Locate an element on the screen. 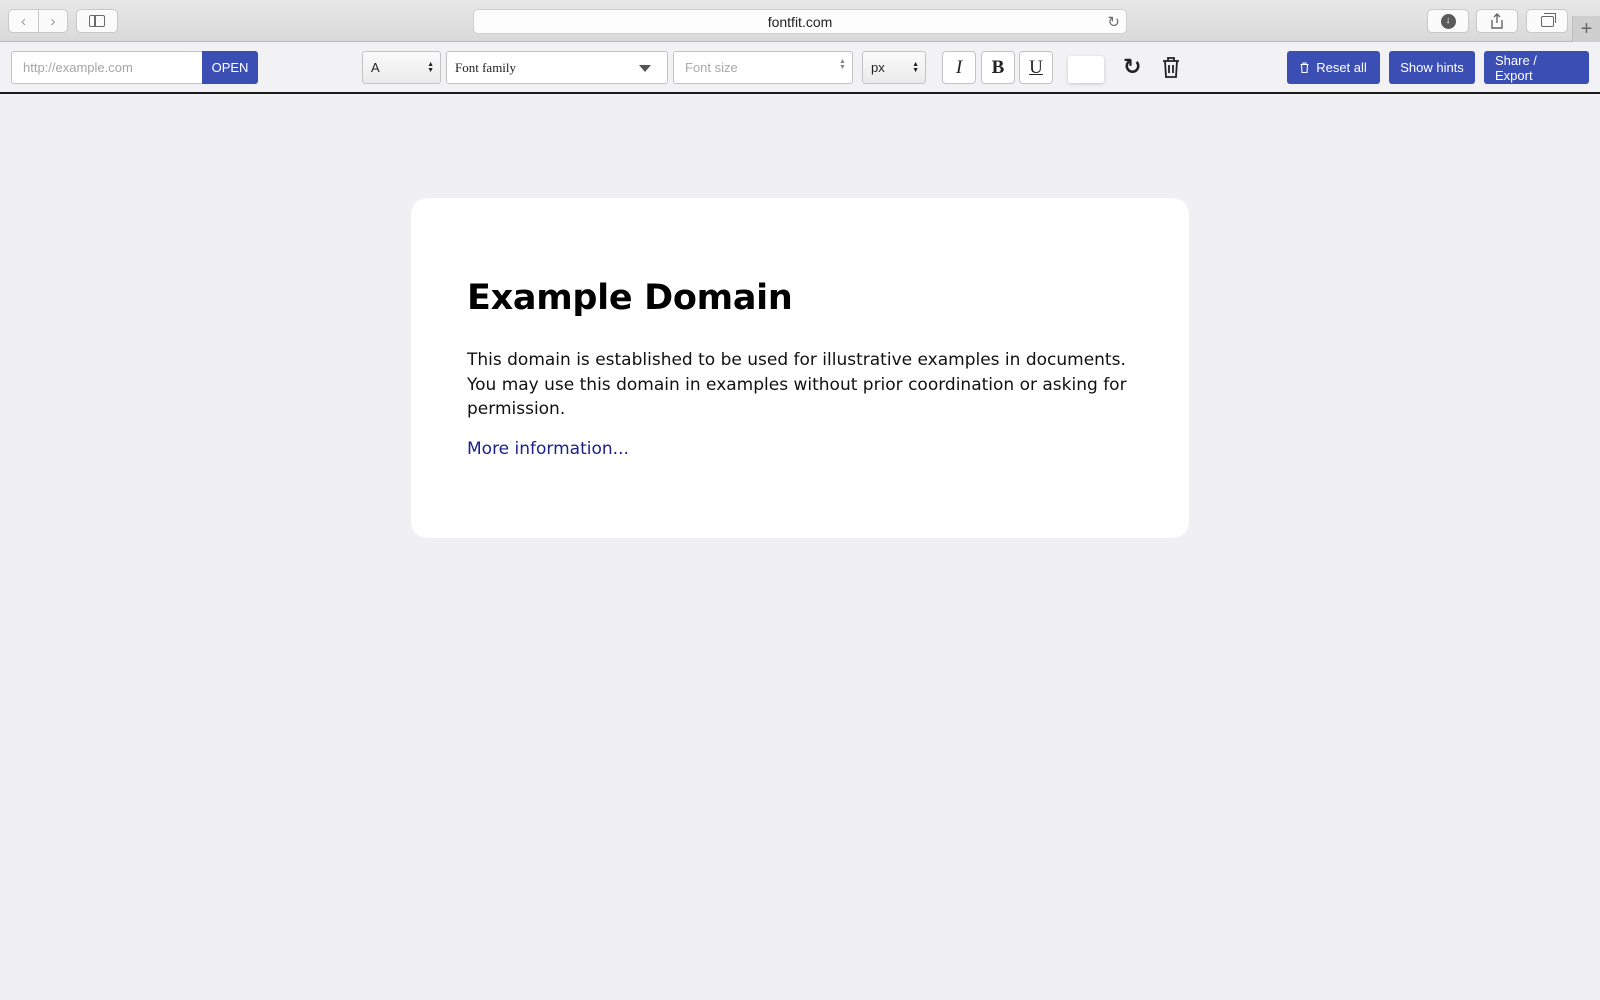 The height and width of the screenshot is (1000, 1600). redo-icon: ↻ is located at coordinates (1132, 67).